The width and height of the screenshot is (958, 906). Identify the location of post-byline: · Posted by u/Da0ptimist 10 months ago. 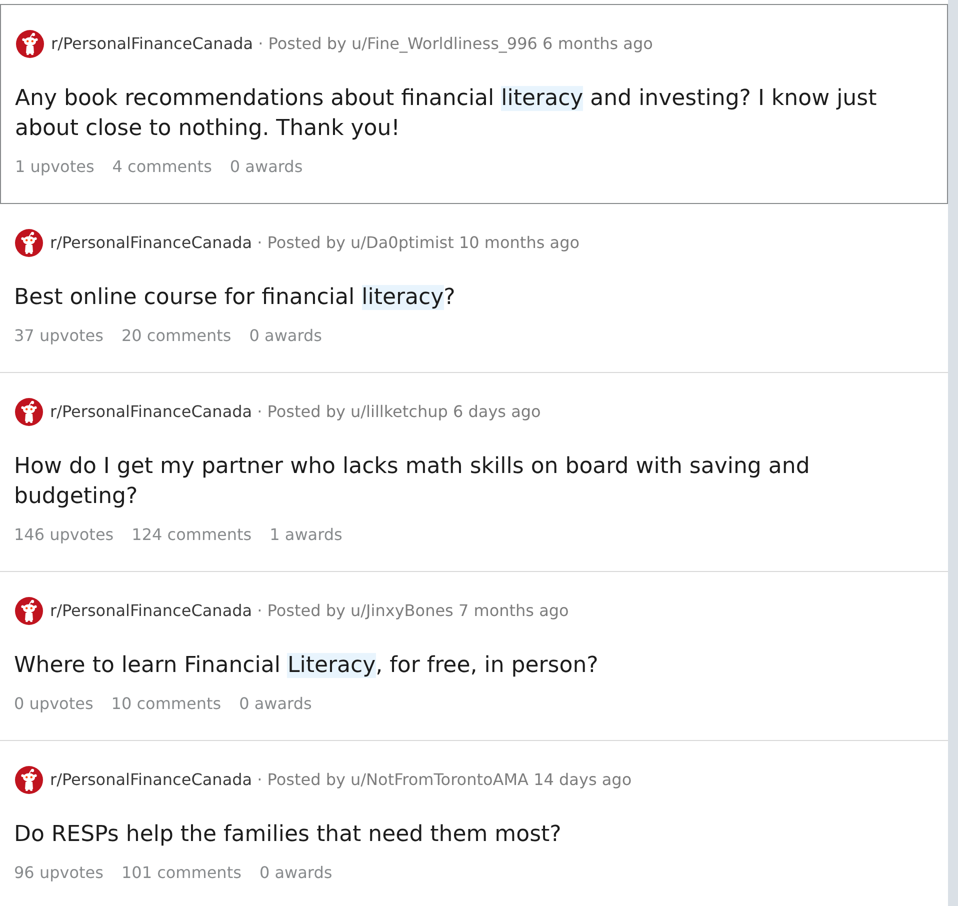
(418, 243).